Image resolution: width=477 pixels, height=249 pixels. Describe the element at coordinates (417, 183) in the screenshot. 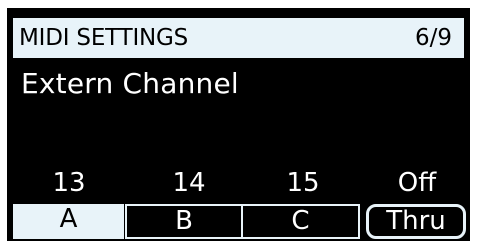

I see `value-option-4: Off` at that location.